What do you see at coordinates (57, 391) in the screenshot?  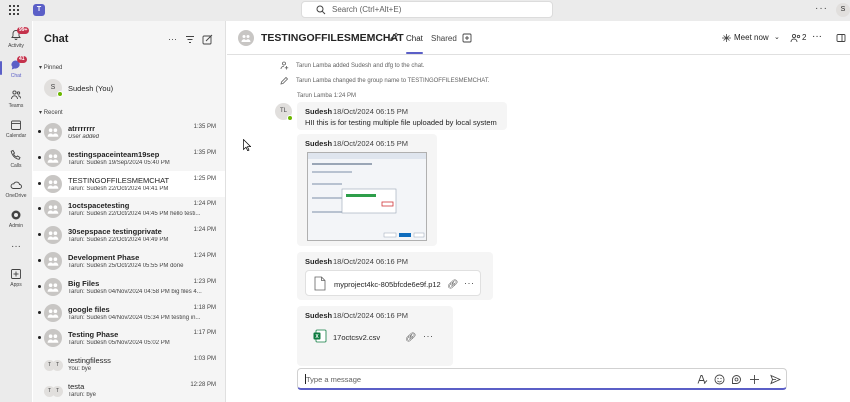 I see `avatar: T` at bounding box center [57, 391].